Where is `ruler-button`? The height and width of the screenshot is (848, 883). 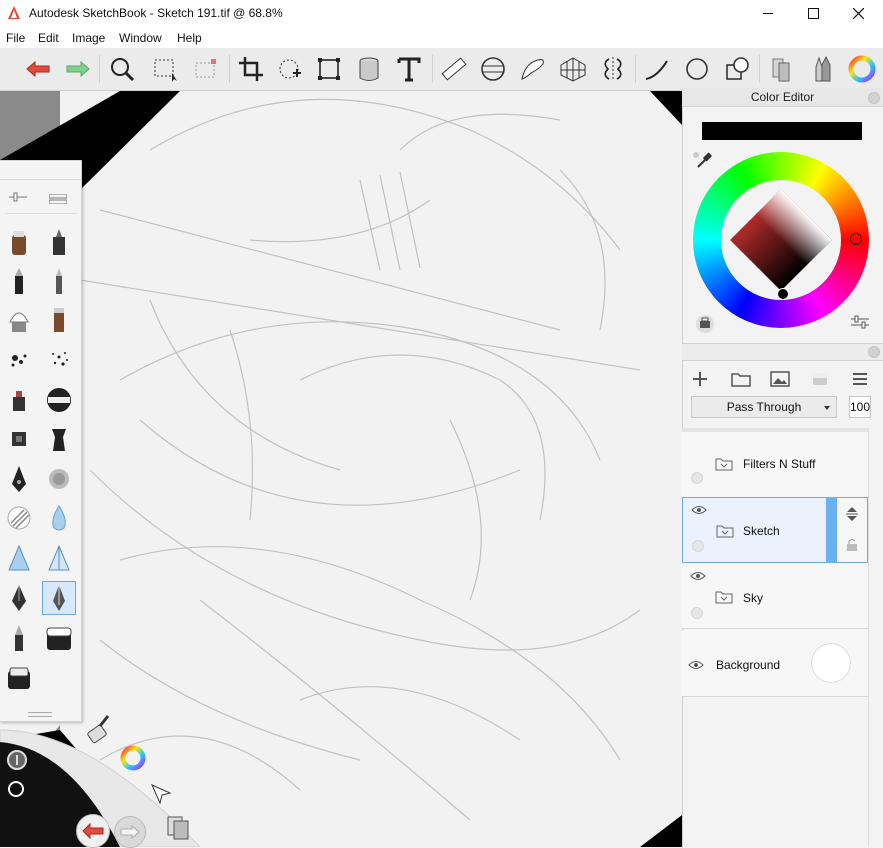 ruler-button is located at coordinates (454, 69).